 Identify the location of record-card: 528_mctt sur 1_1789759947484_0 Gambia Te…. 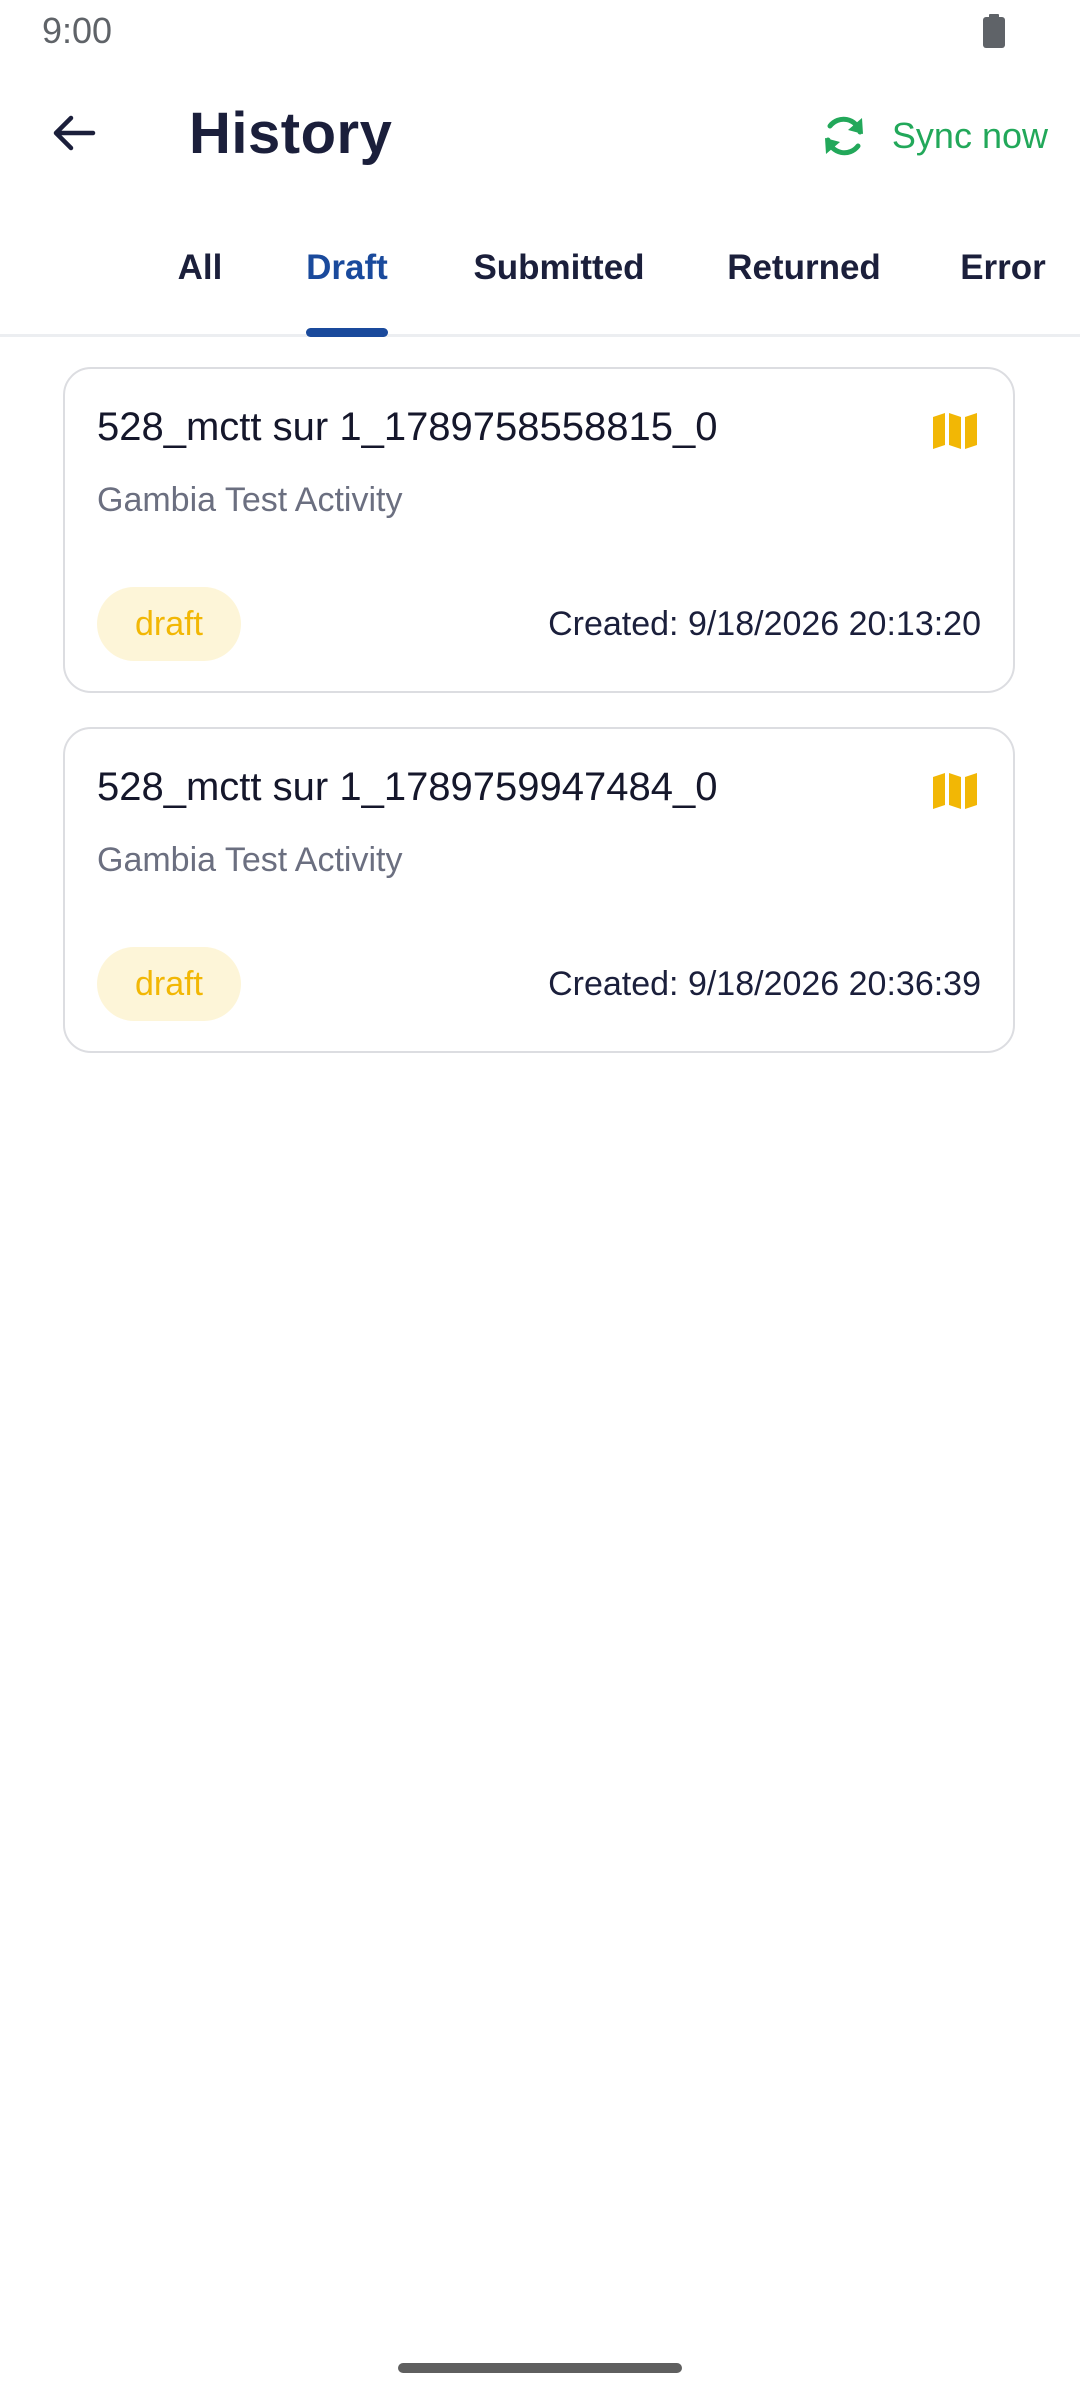
(539, 890).